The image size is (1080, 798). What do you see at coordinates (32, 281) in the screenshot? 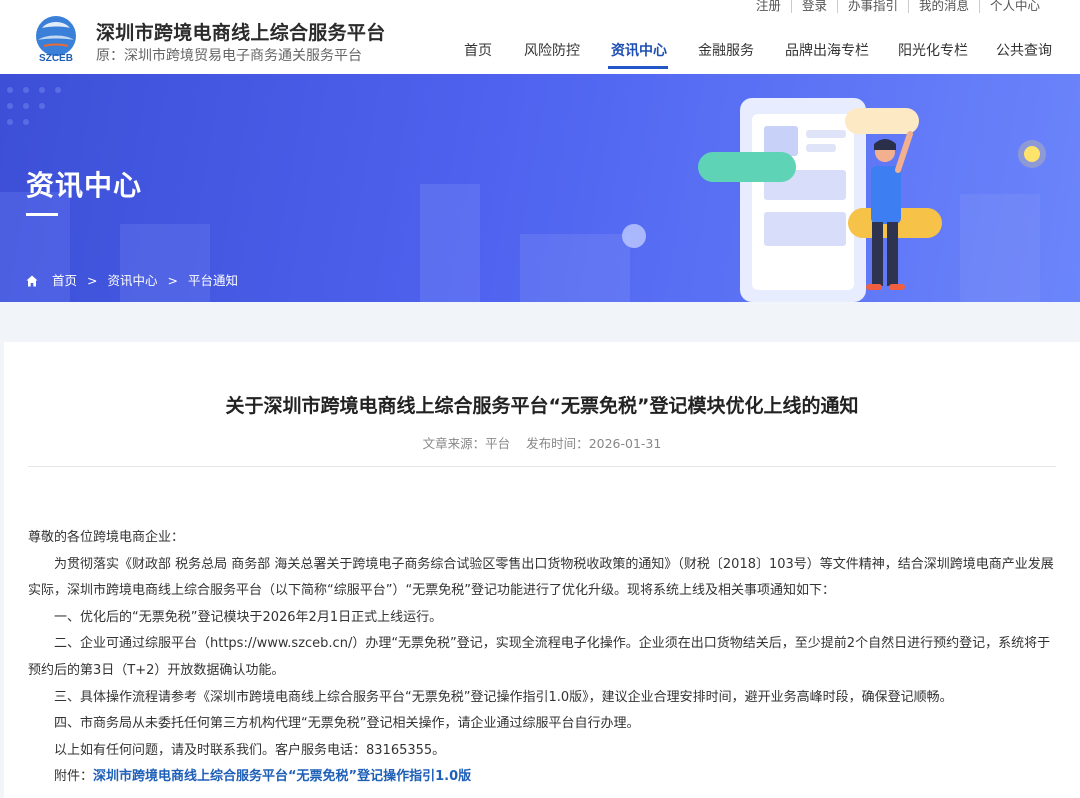
I see `home-icon` at bounding box center [32, 281].